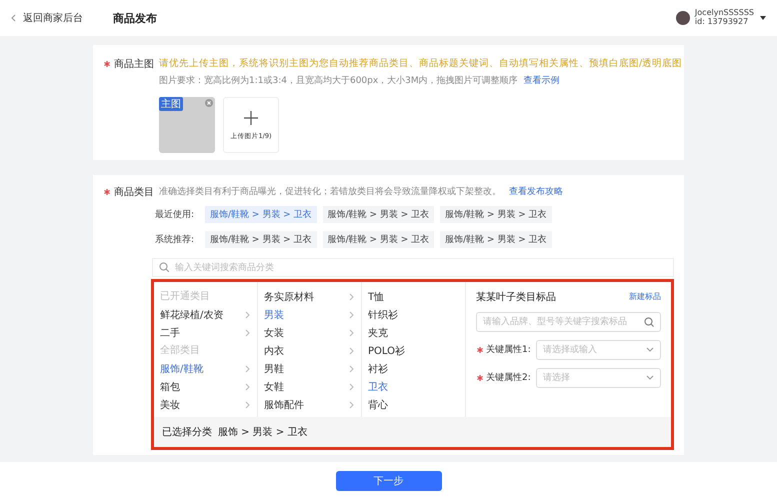 The width and height of the screenshot is (777, 500). Describe the element at coordinates (516, 297) in the screenshot. I see `panel-title: 某某叶子类目标品` at that location.